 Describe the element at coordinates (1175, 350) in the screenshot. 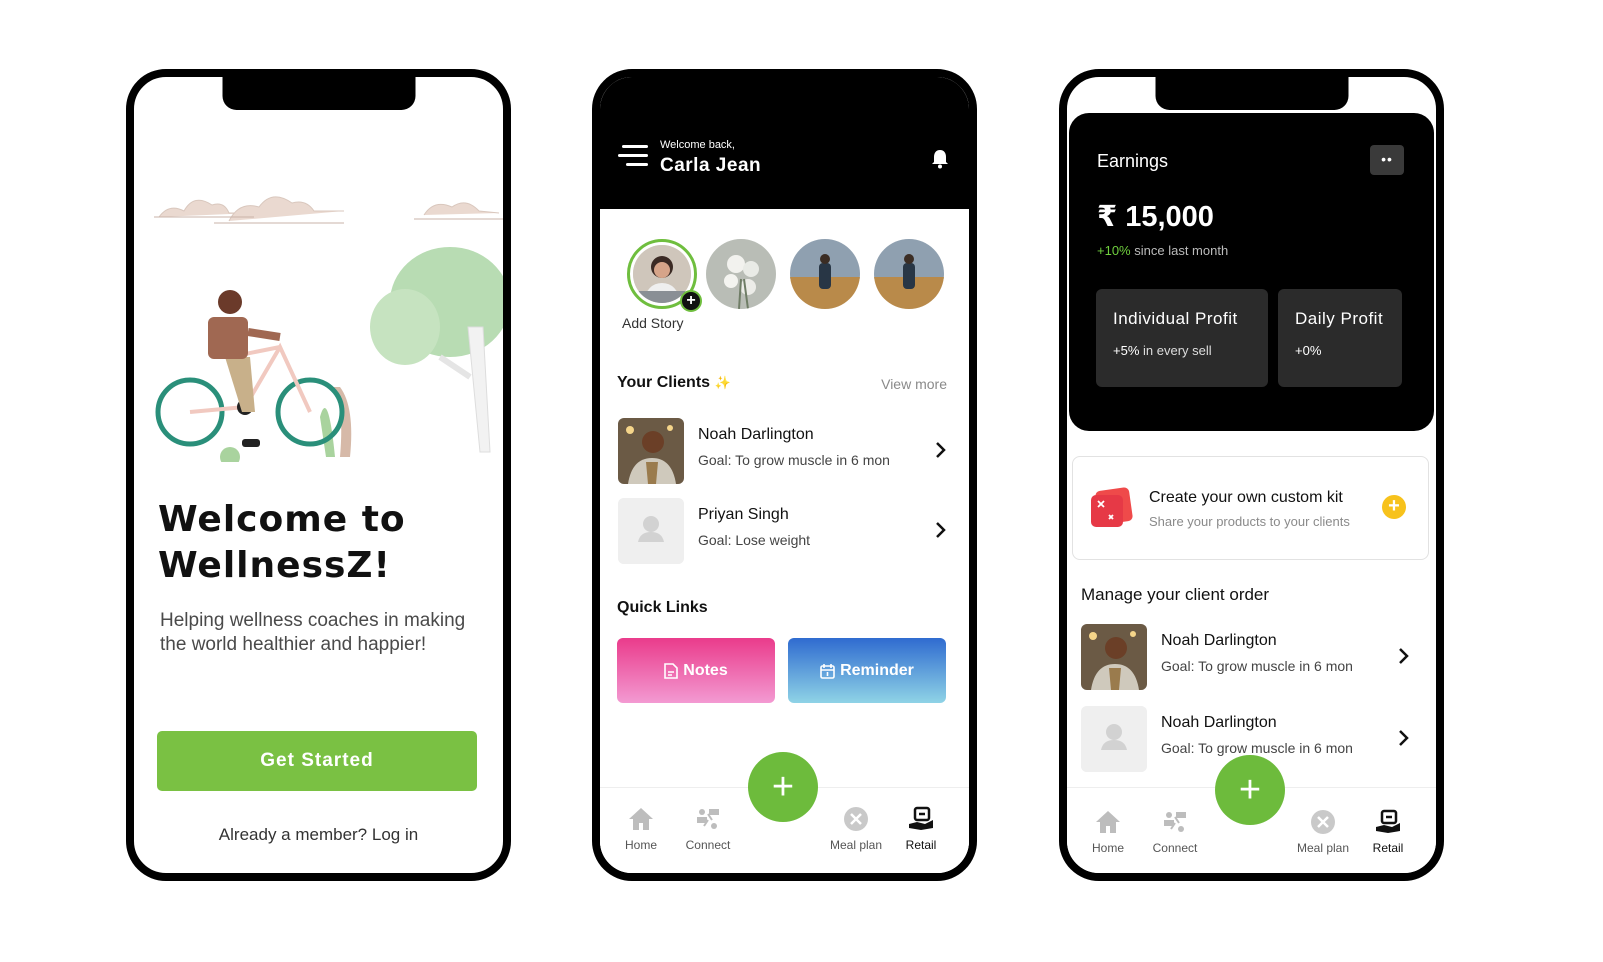

I see `individual-profit-text: in every sell` at that location.